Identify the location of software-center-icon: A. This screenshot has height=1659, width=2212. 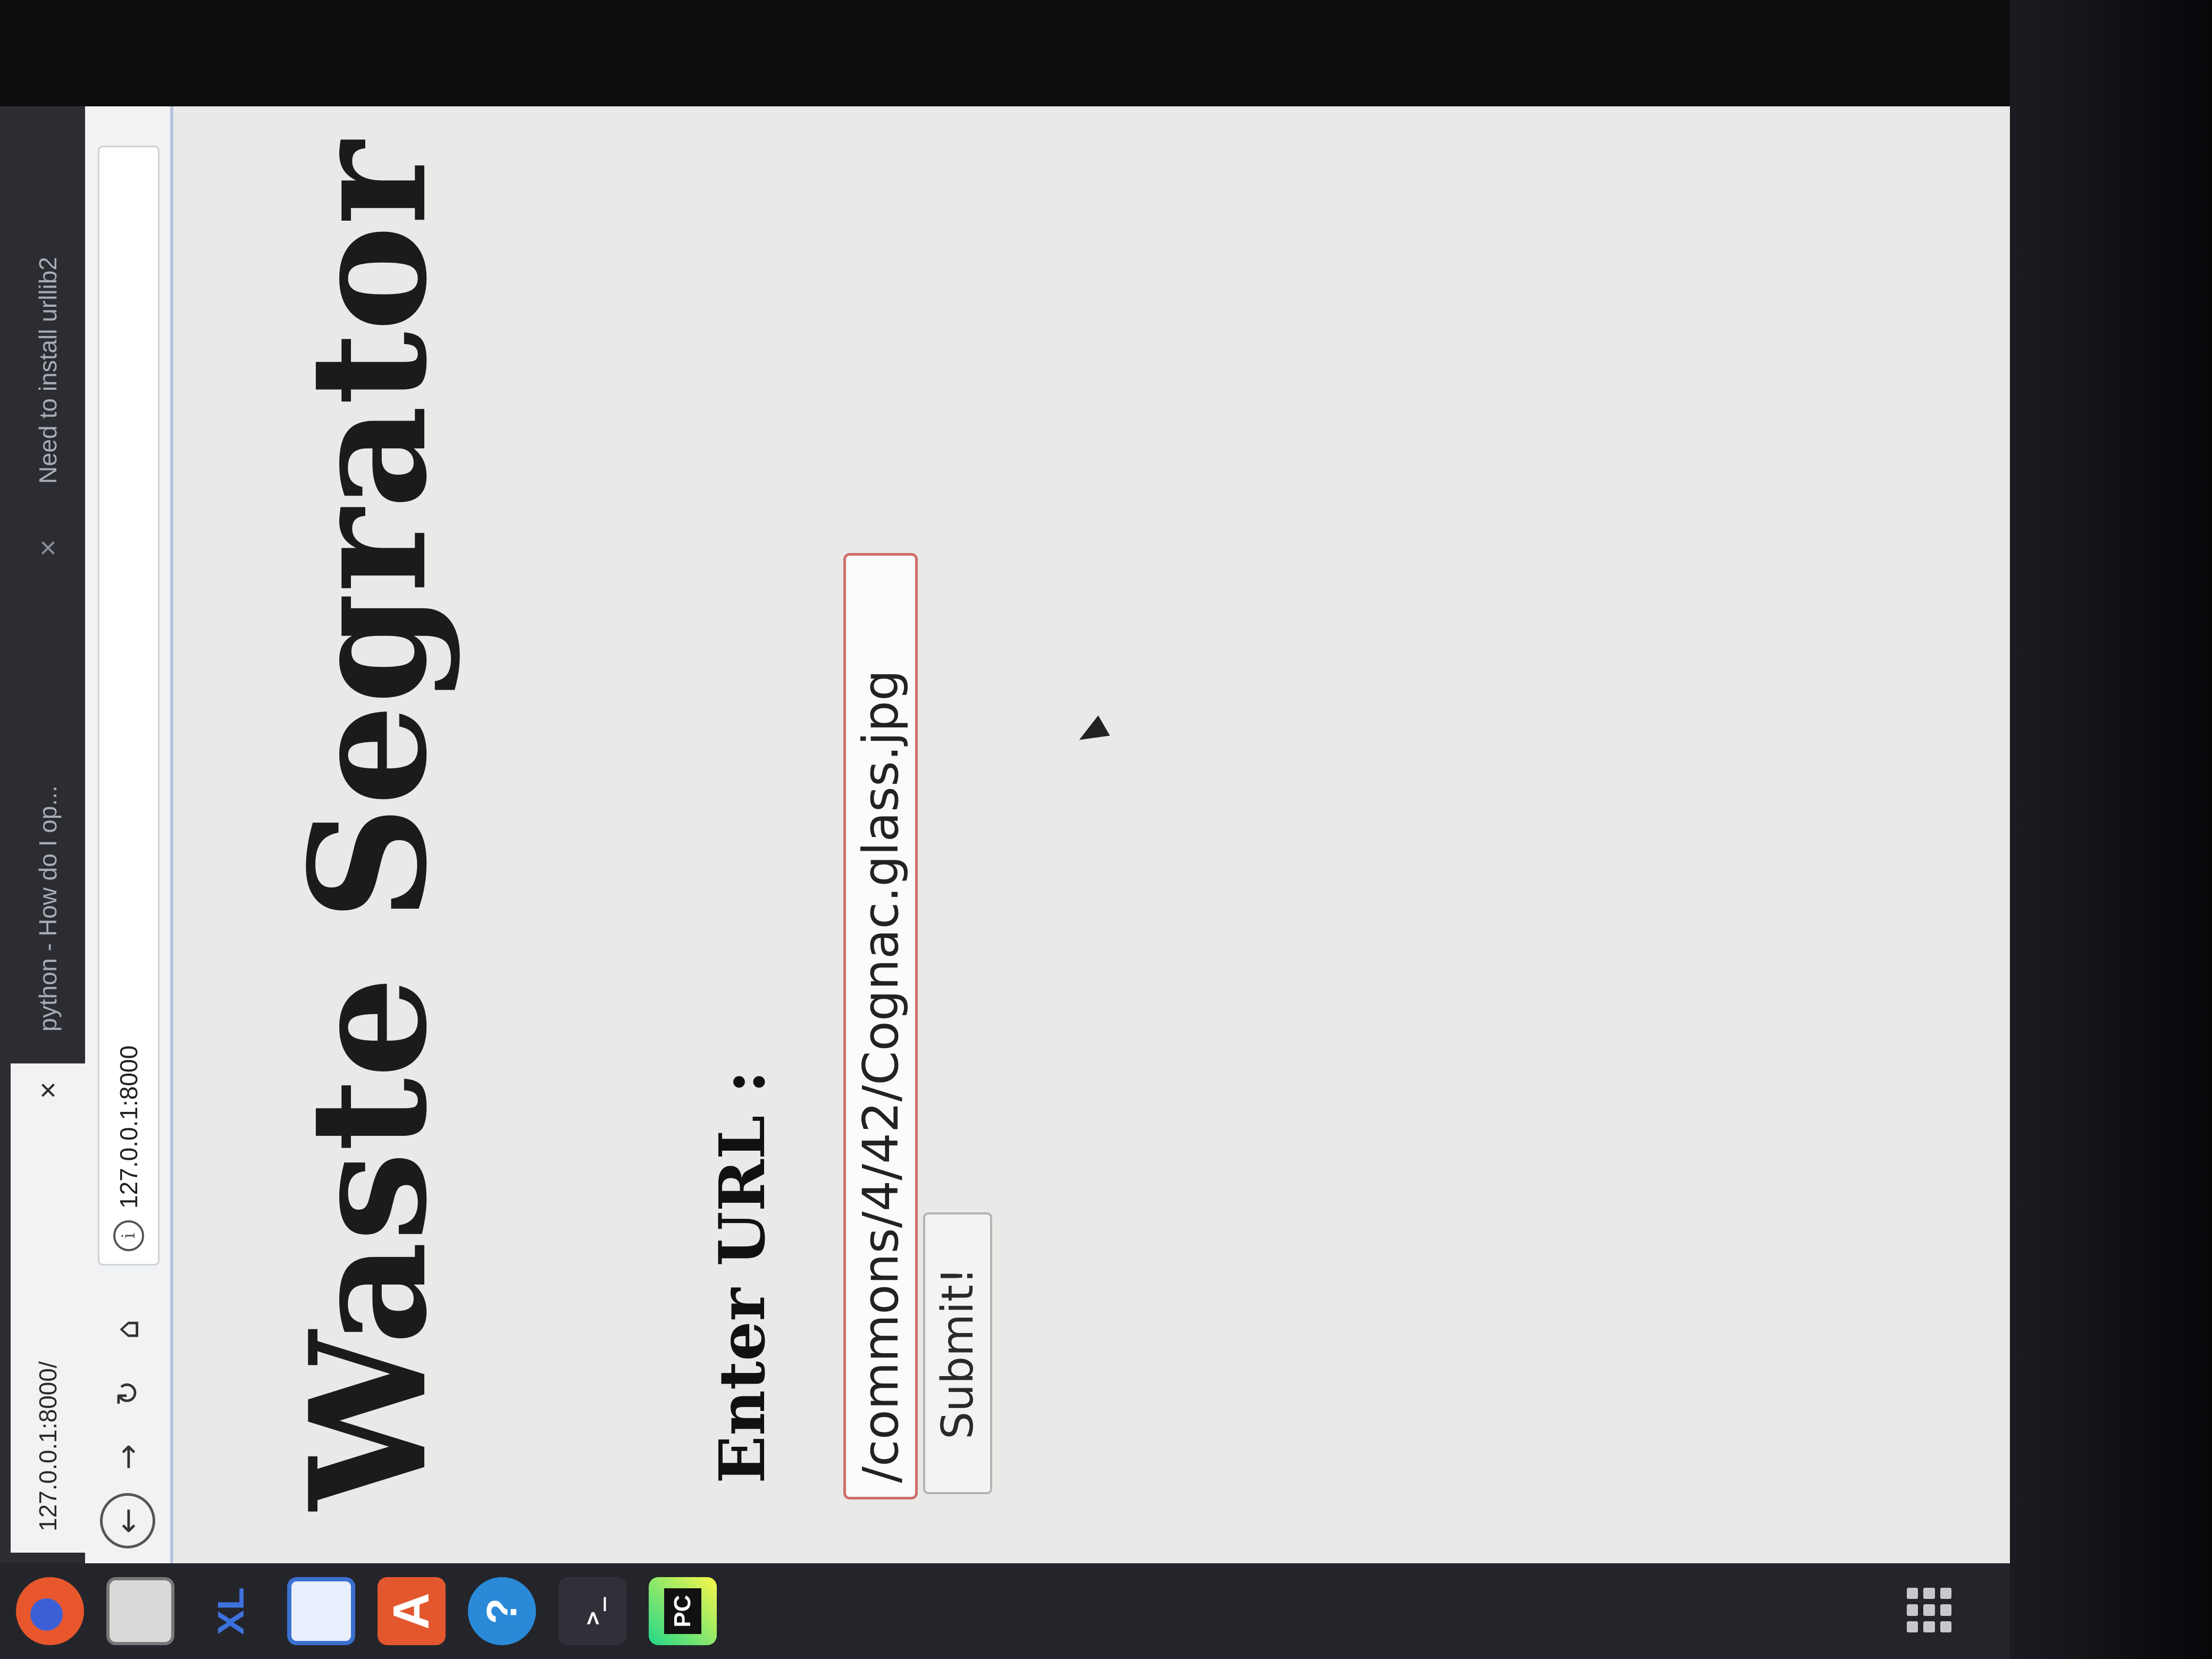
(412, 1611).